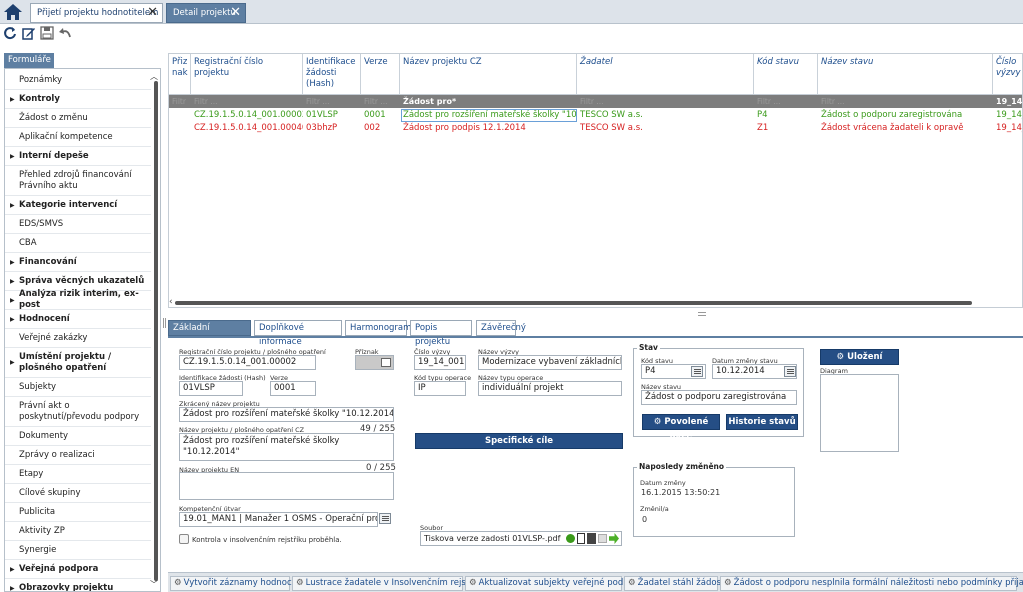  What do you see at coordinates (602, 538) in the screenshot?
I see `edit-file-icon` at bounding box center [602, 538].